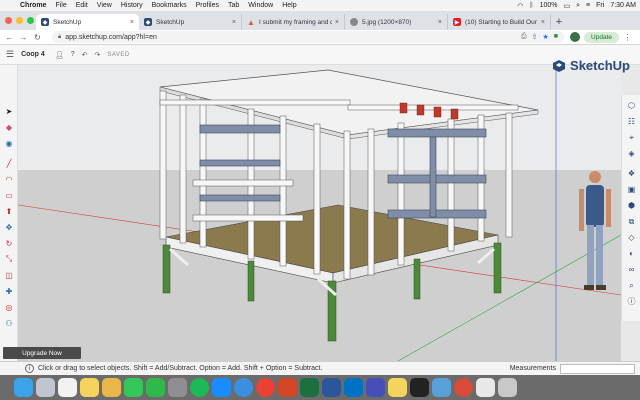 Image resolution: width=640 pixels, height=400 pixels. Describe the element at coordinates (600, 5) in the screenshot. I see `clock-day: Fri` at that location.